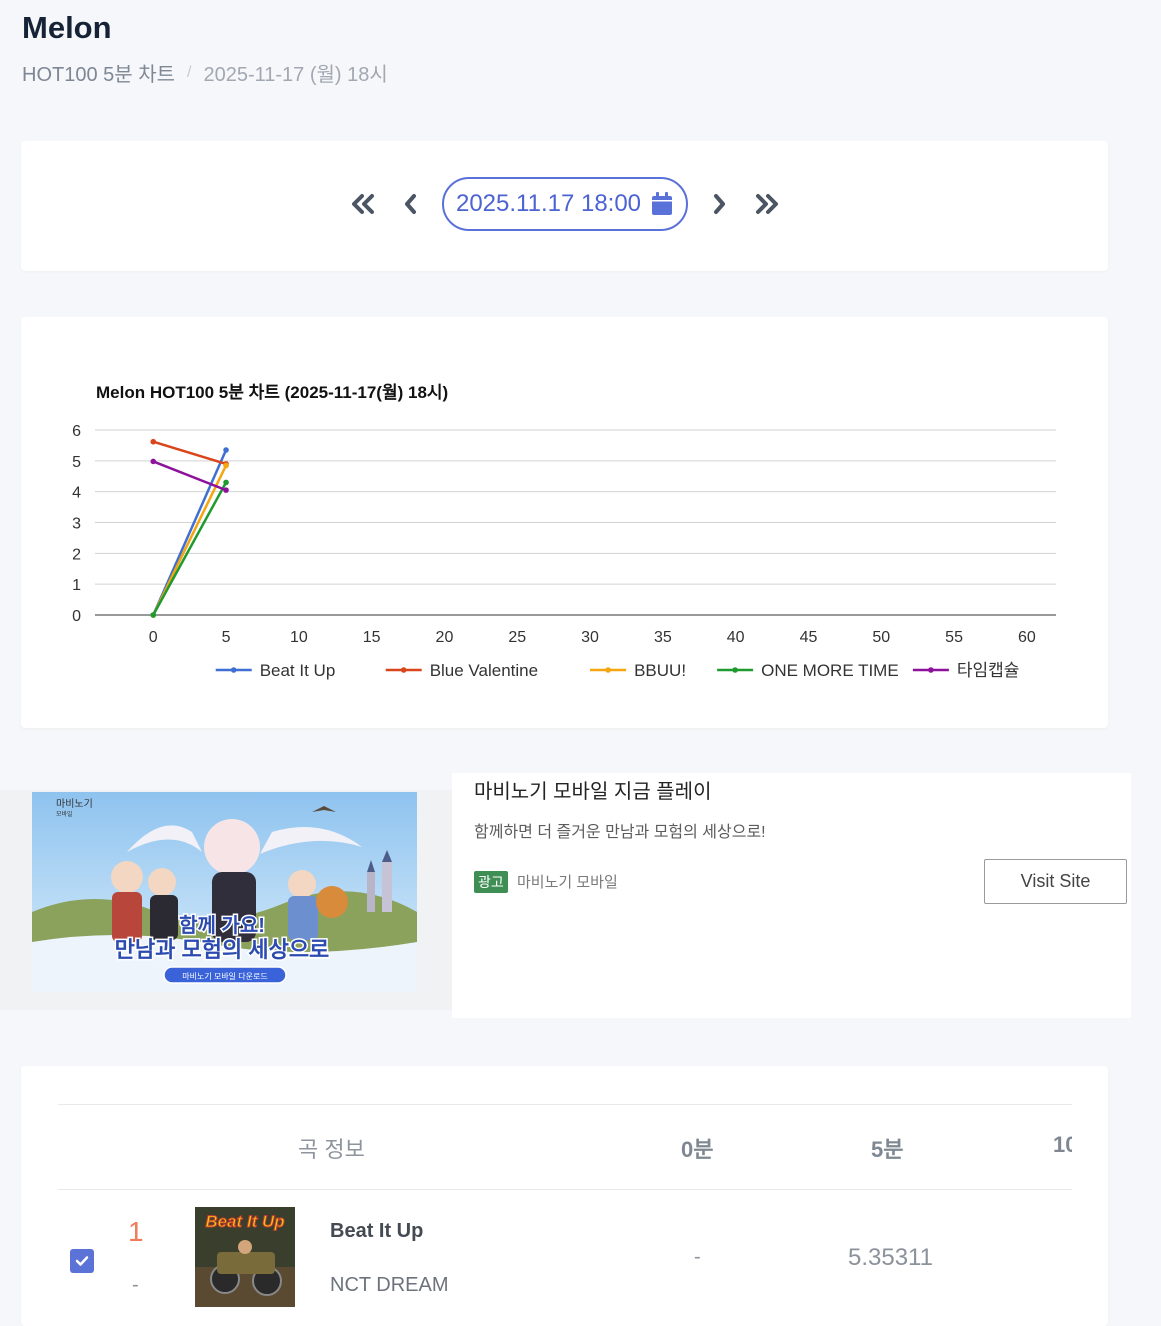  Describe the element at coordinates (881, 637) in the screenshot. I see `x-tick-label: 50` at that location.